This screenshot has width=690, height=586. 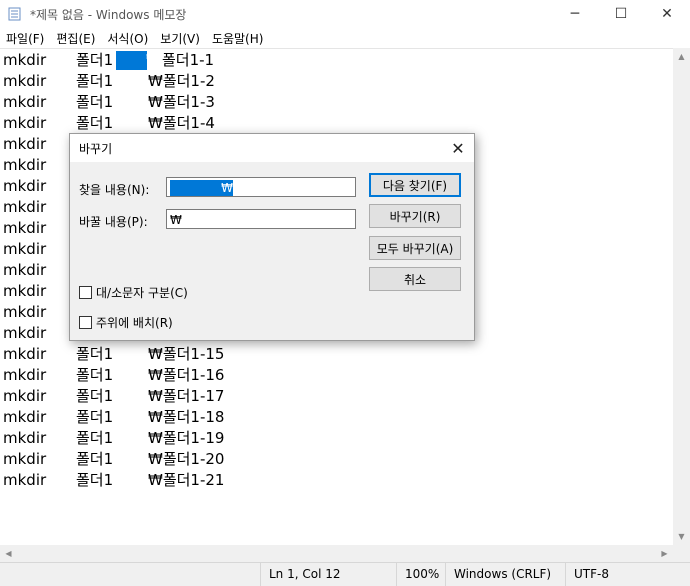 I want to click on scroll-left-icon: ◀, so click(x=8, y=553).